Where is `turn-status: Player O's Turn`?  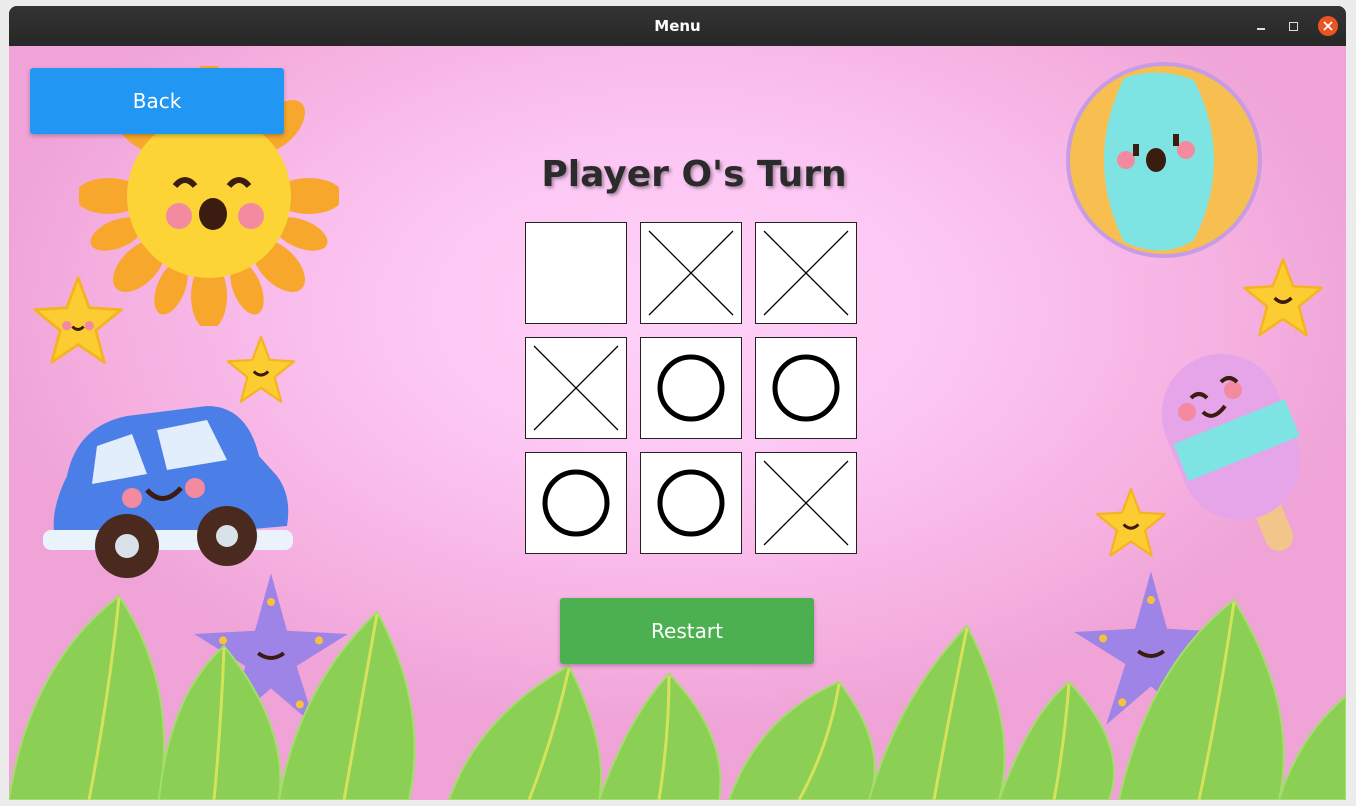 turn-status: Player O's Turn is located at coordinates (694, 174).